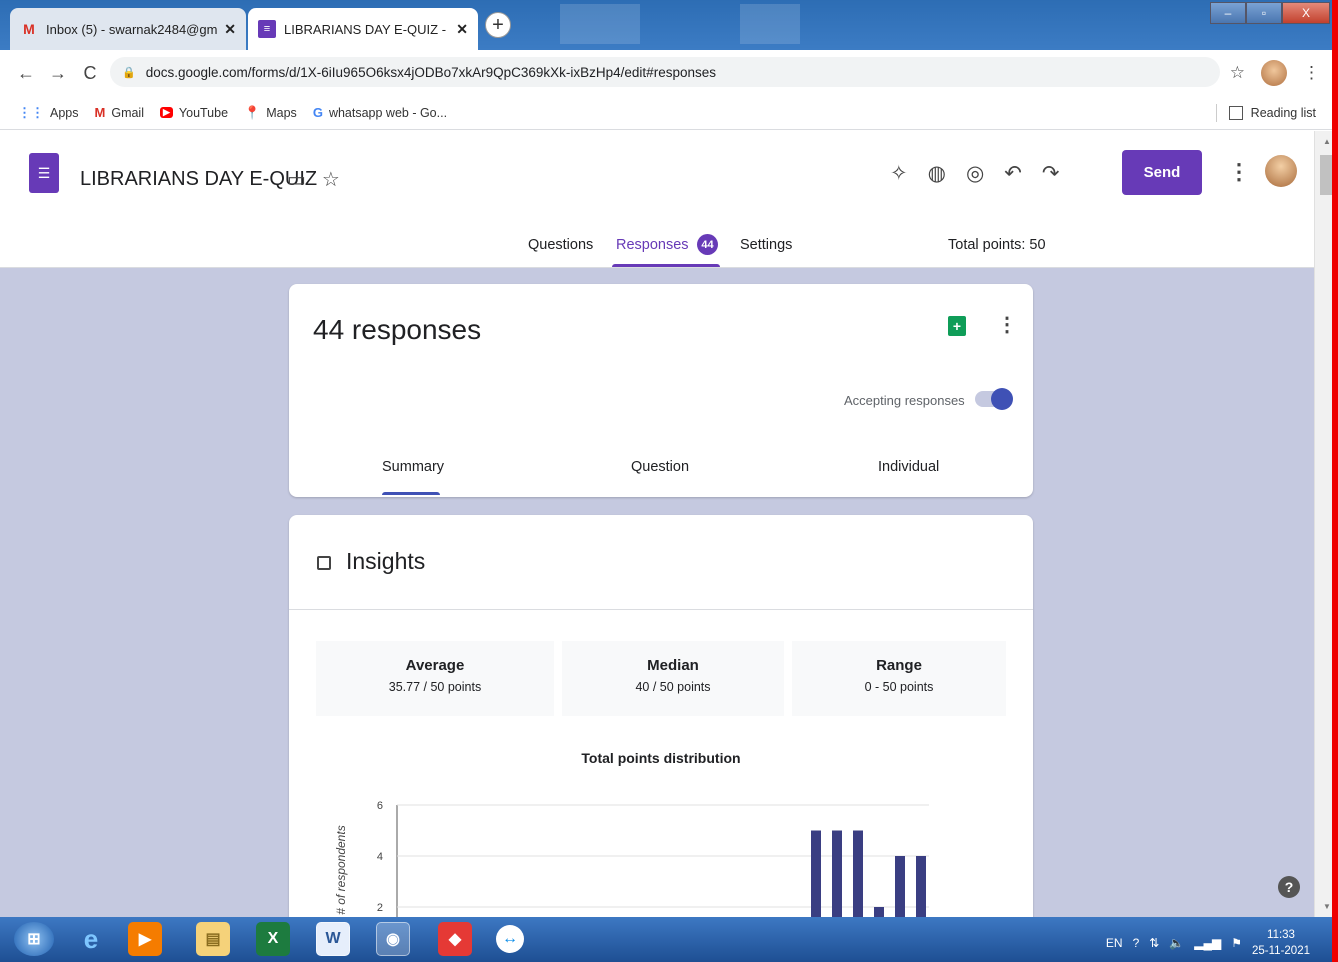 This screenshot has width=1338, height=962. I want to click on start-button: ⊞, so click(34, 939).